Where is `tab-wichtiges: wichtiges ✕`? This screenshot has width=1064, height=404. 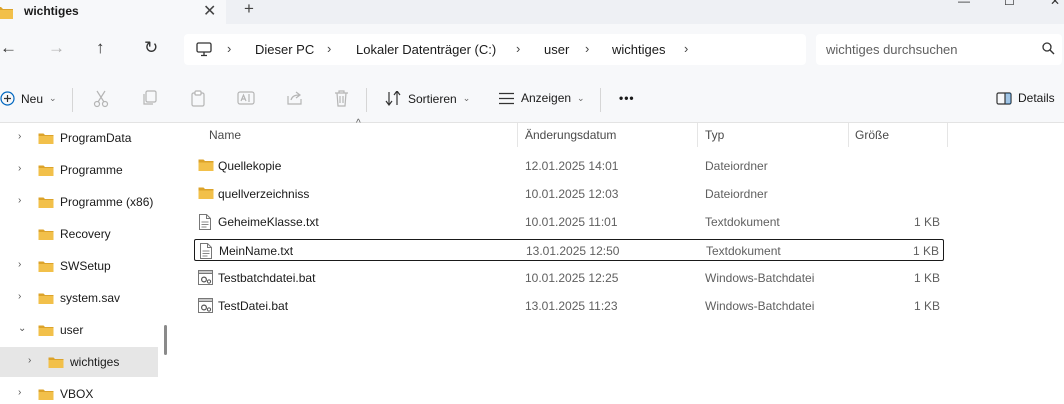
tab-wichtiges: wichtiges ✕ is located at coordinates (113, 12).